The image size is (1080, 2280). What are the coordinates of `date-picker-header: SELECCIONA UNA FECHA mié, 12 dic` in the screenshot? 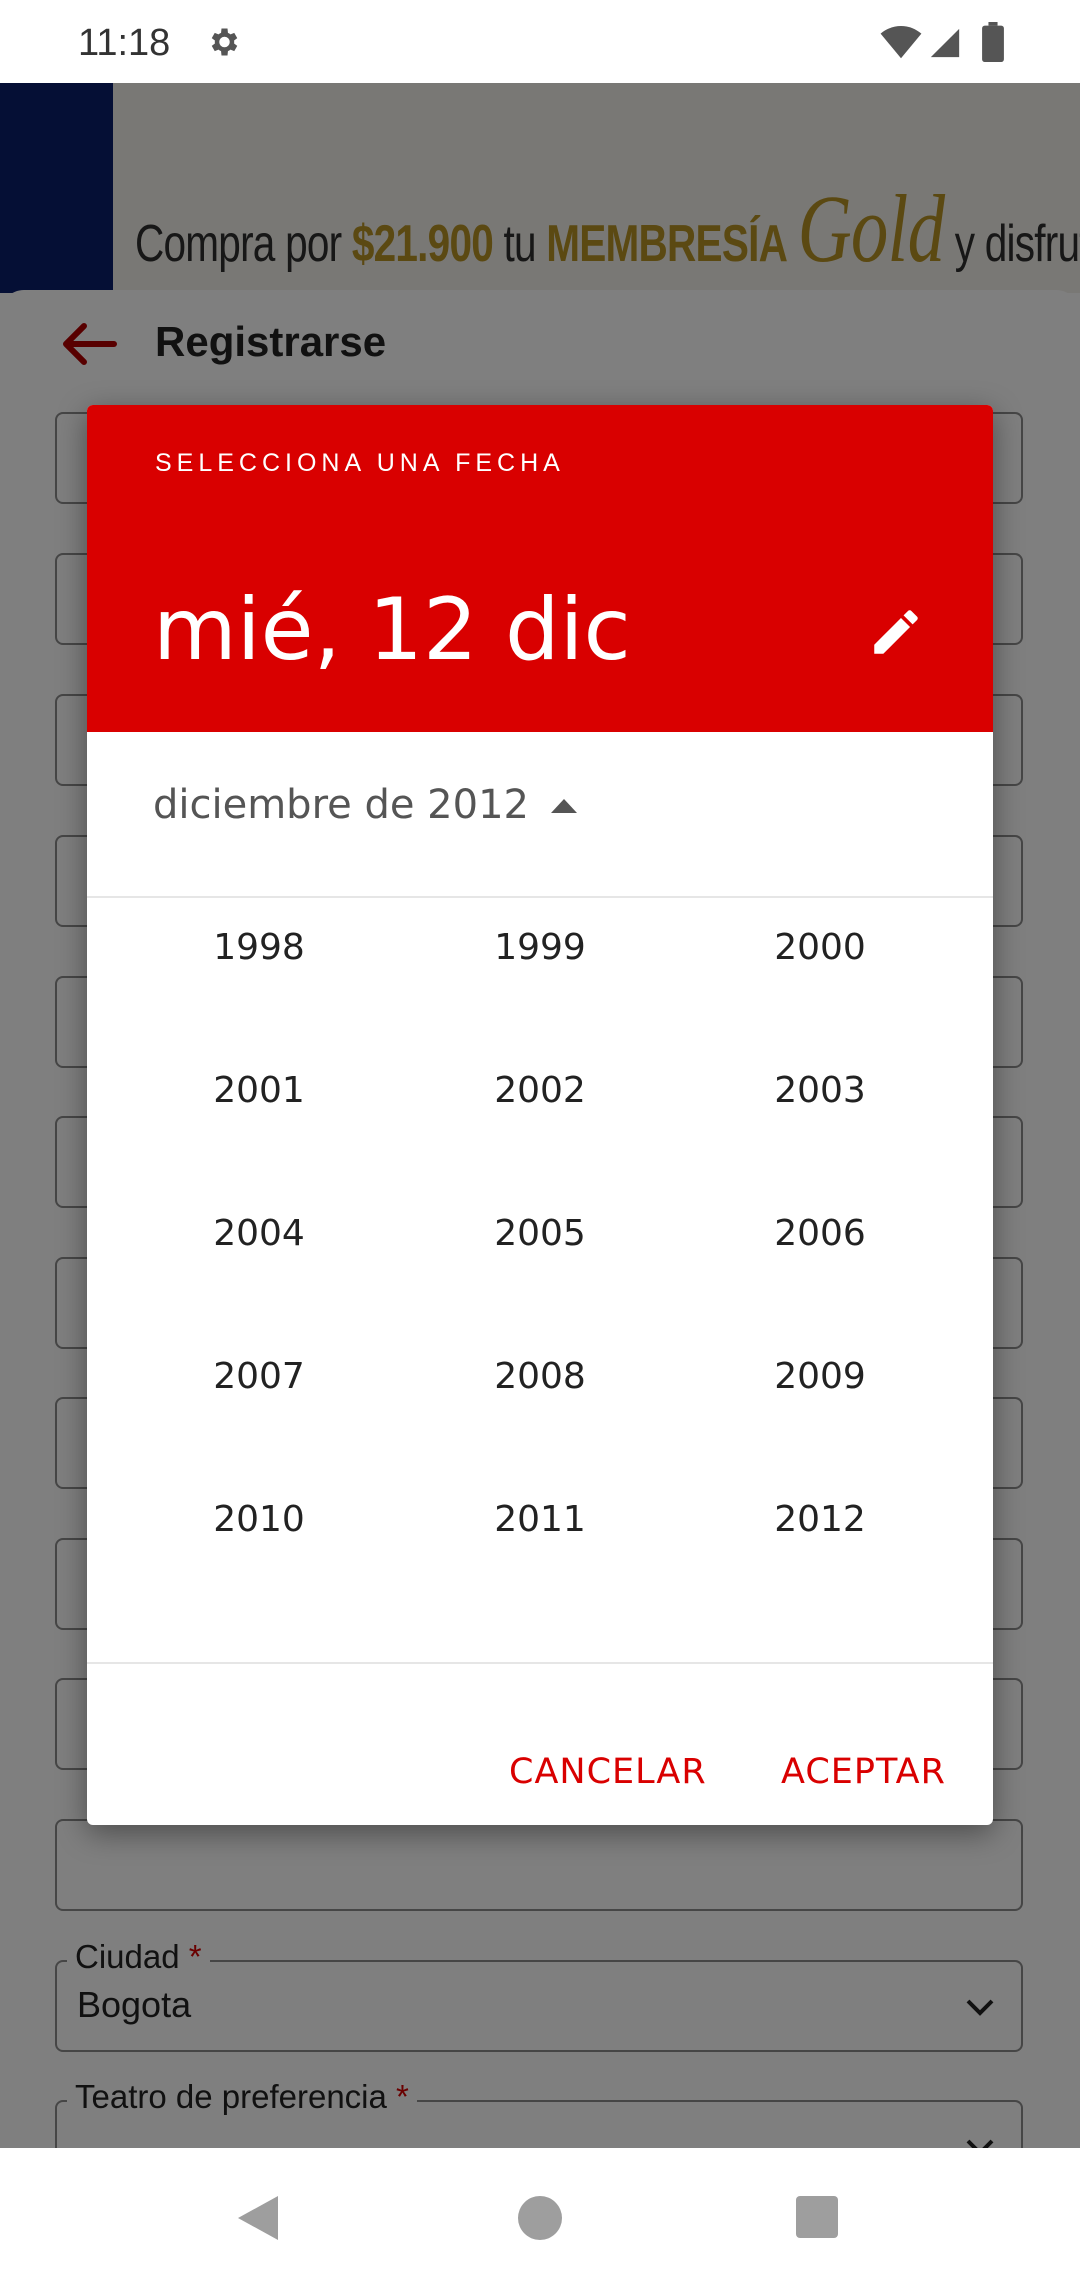 It's located at (540, 568).